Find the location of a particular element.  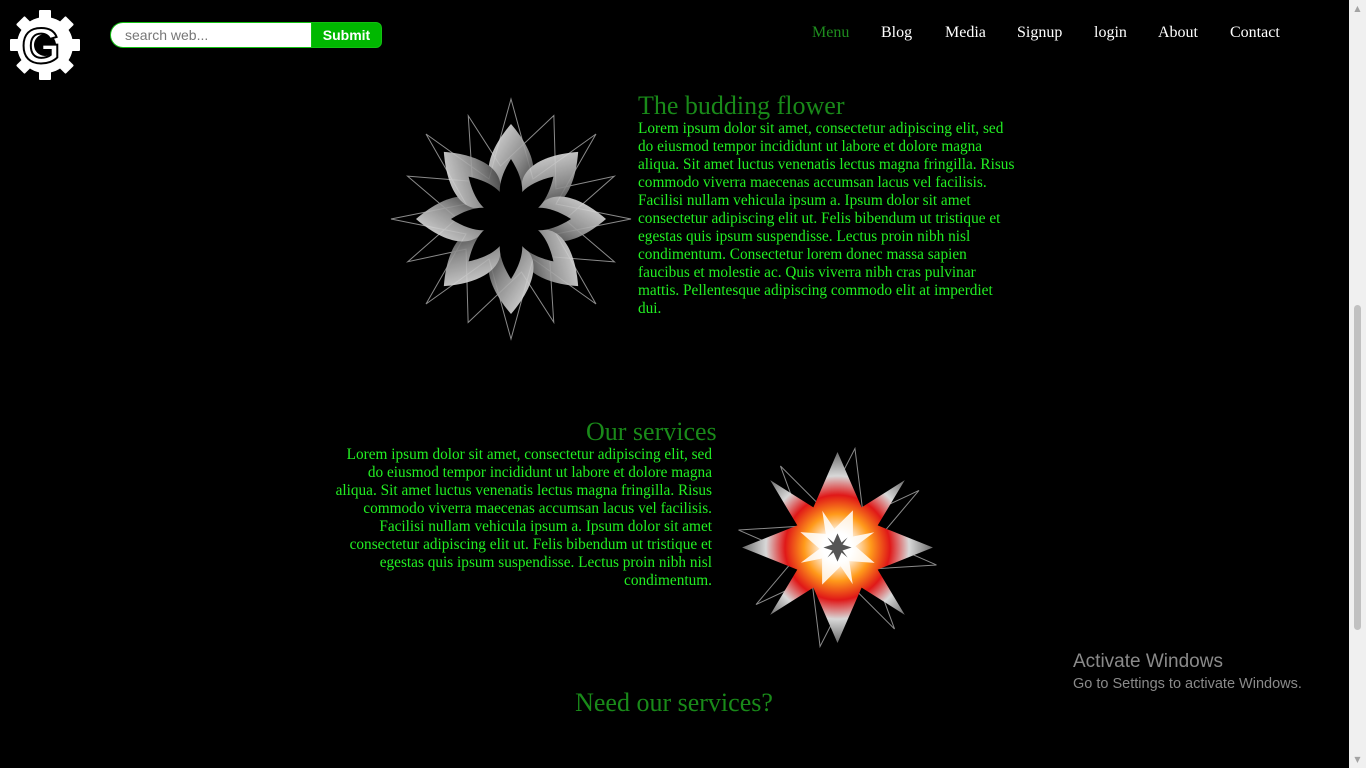

activate-windows-title: Activate Windows is located at coordinates (1148, 661).